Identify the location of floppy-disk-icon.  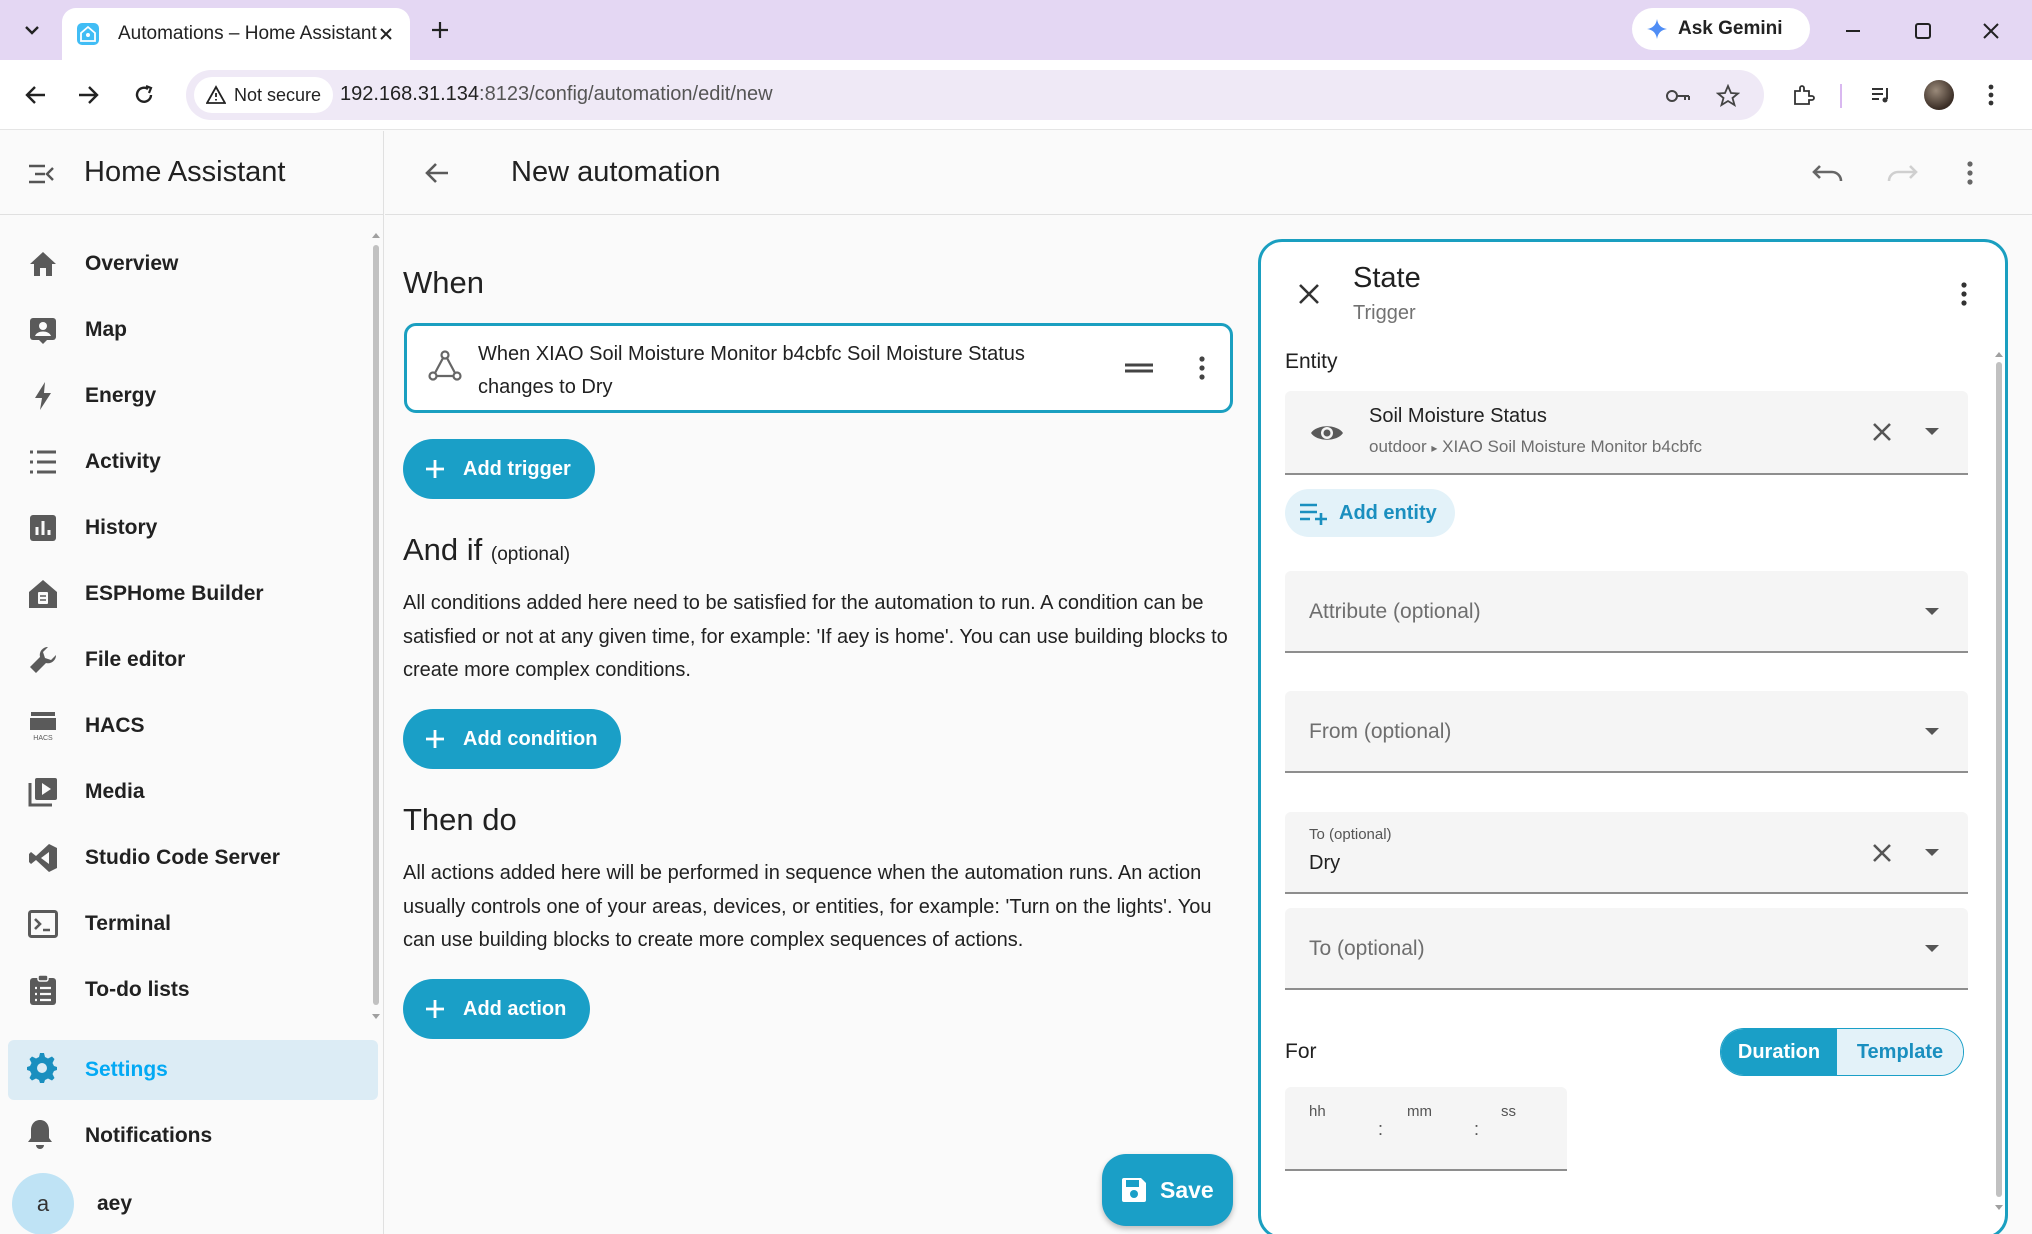
(1134, 1190).